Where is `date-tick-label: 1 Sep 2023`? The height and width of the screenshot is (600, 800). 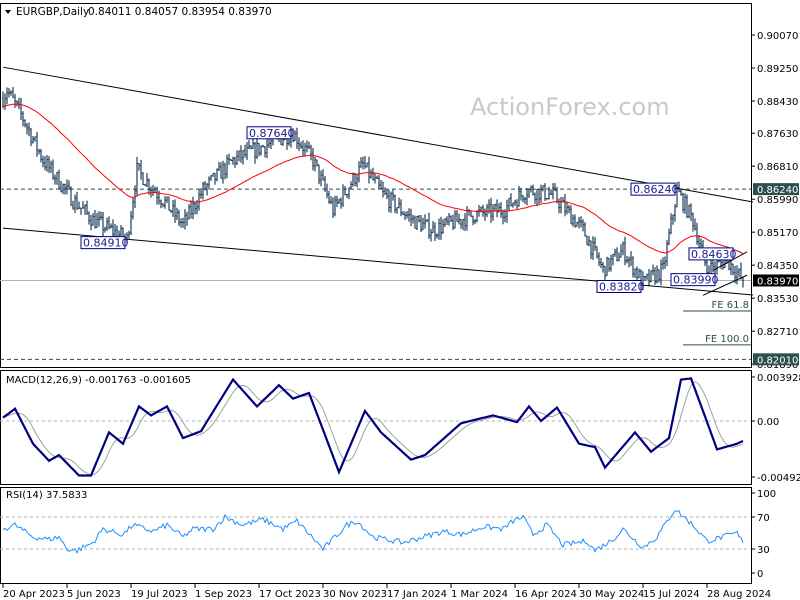 date-tick-label: 1 Sep 2023 is located at coordinates (223, 594).